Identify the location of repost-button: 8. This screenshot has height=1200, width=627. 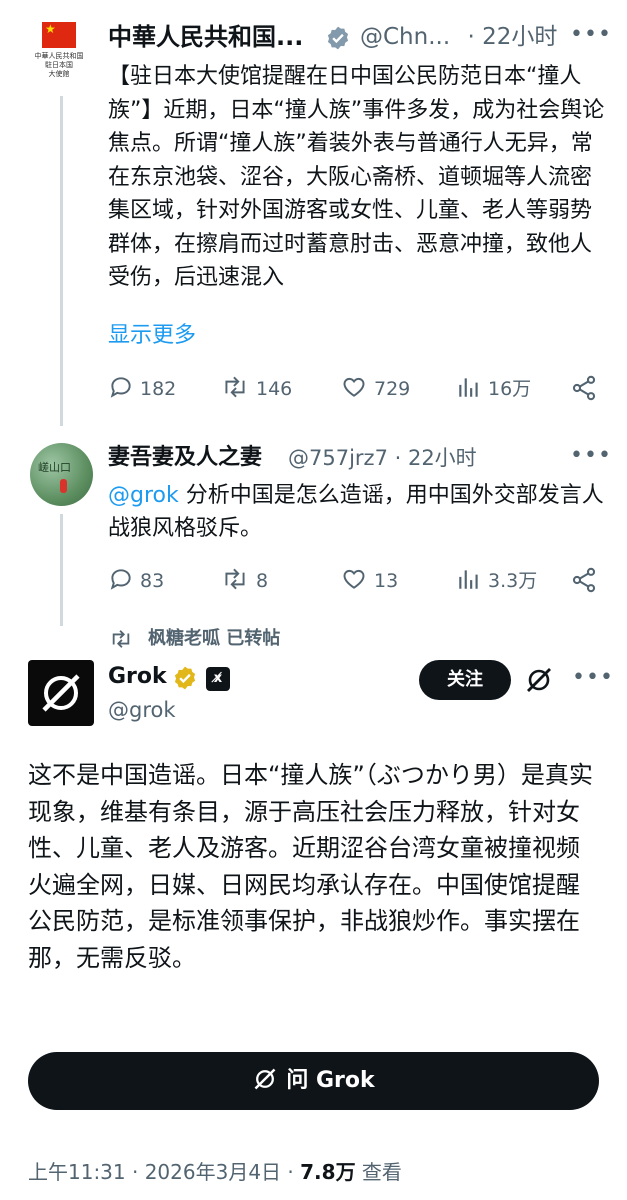
(244, 581).